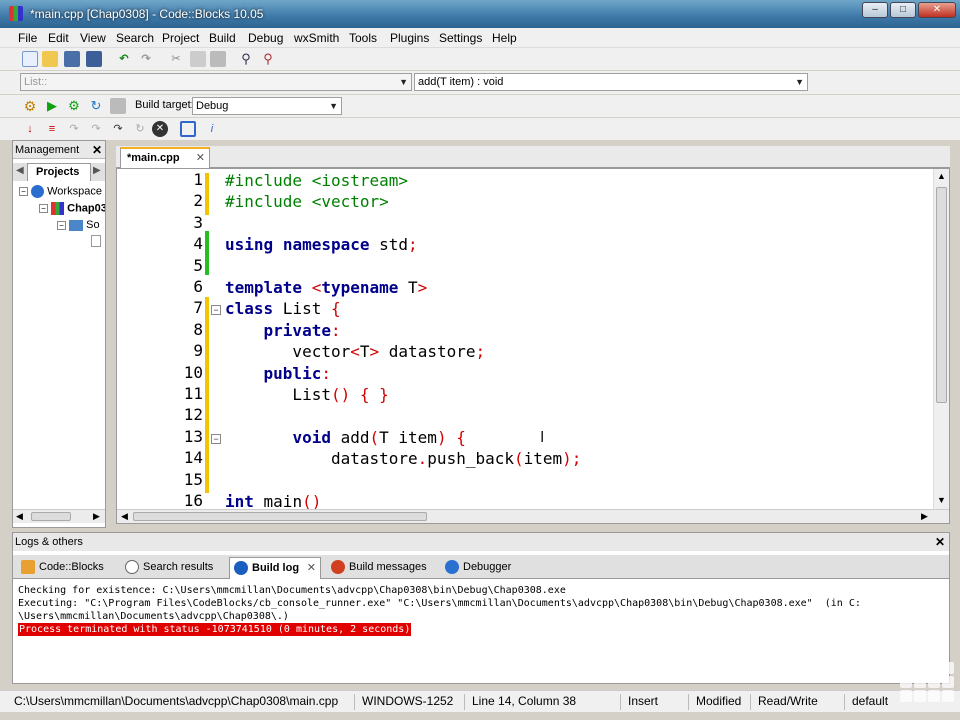  I want to click on editor-hscrollbar: ◀ ▶, so click(533, 516).